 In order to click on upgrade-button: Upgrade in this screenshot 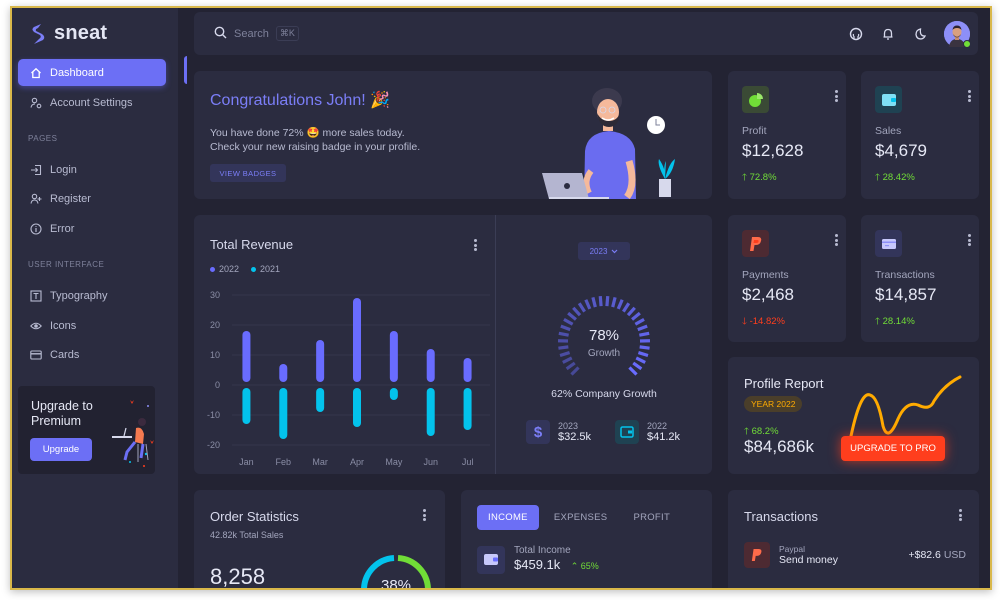, I will do `click(61, 449)`.